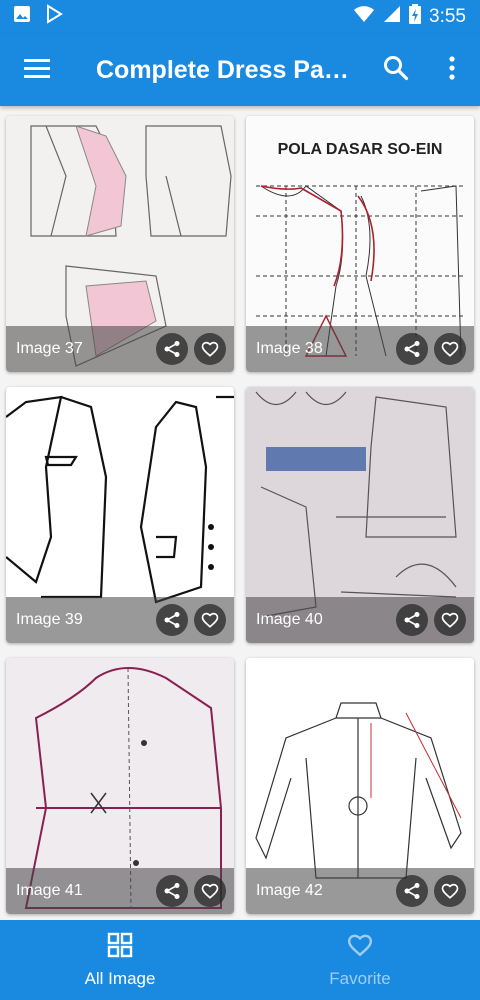 This screenshot has width=480, height=1000. I want to click on image-label: Image 39, so click(49, 619).